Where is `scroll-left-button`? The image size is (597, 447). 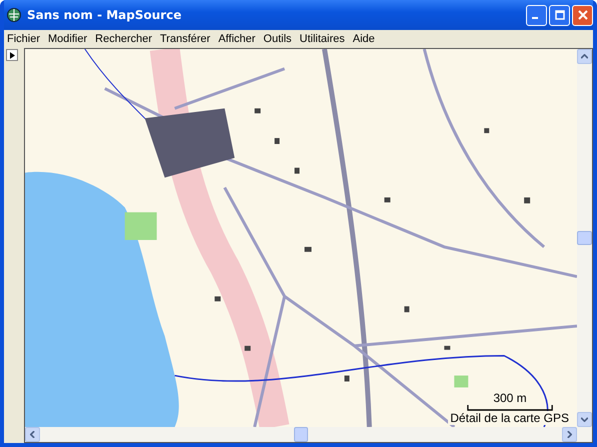 scroll-left-button is located at coordinates (32, 434).